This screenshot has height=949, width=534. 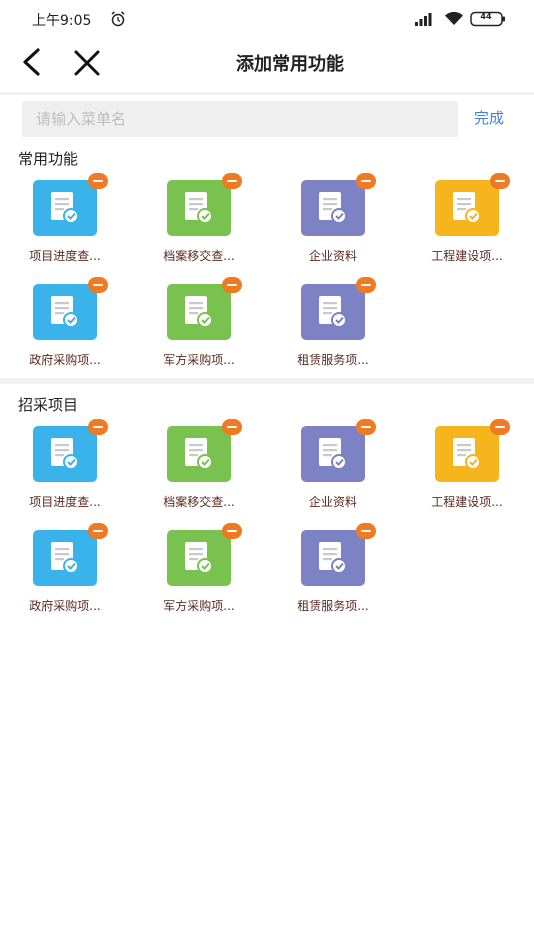 What do you see at coordinates (267, 93) in the screenshot?
I see `nav-divider` at bounding box center [267, 93].